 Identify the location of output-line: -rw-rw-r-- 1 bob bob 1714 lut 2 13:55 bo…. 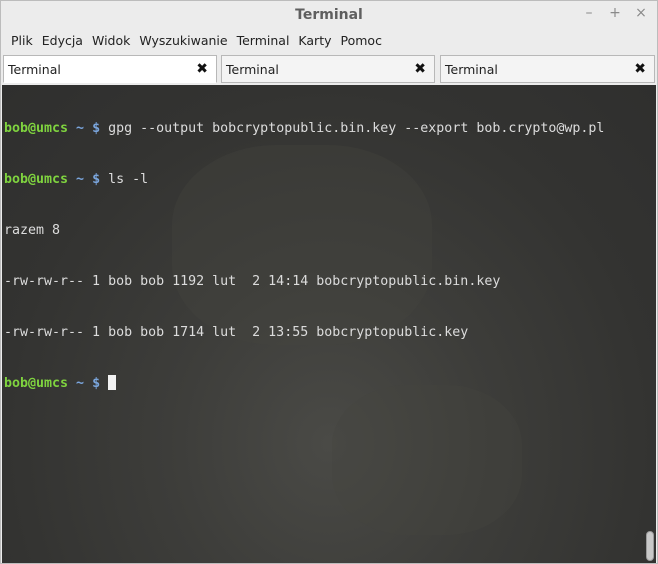
(236, 332).